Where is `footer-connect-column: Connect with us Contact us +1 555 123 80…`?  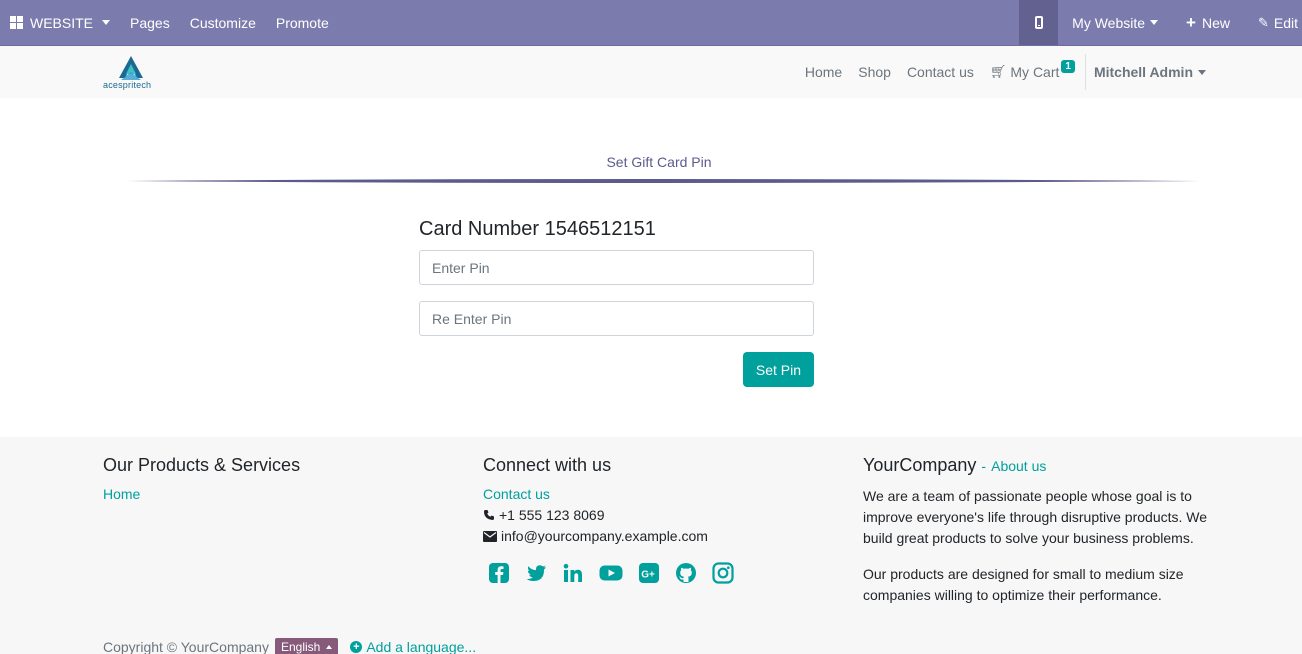
footer-connect-column: Connect with us Contact us +1 555 123 80… is located at coordinates (653, 519).